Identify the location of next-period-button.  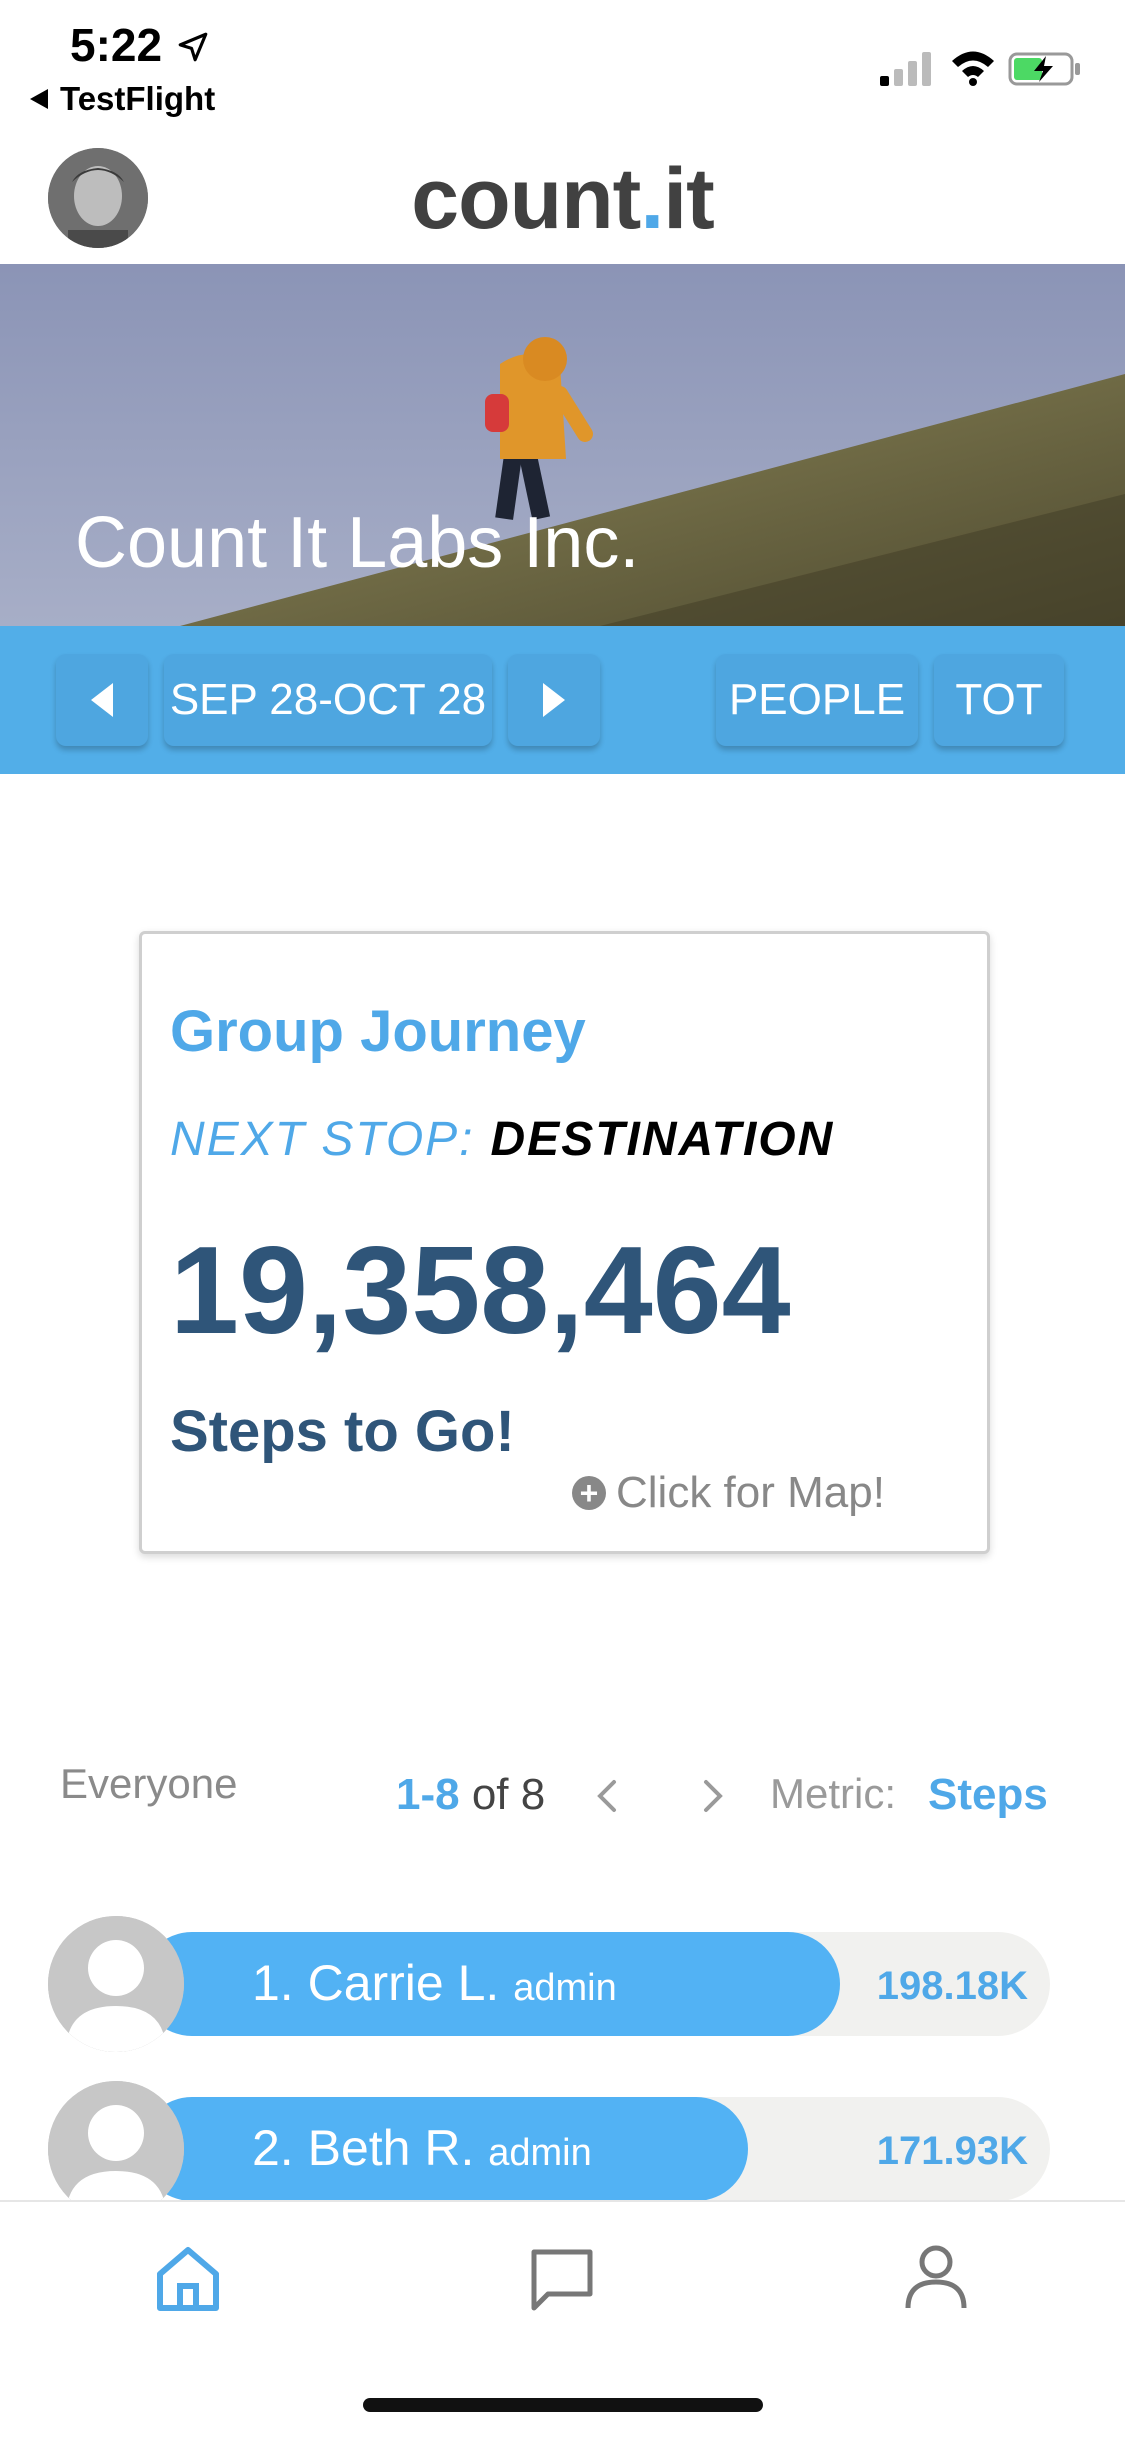
(554, 700).